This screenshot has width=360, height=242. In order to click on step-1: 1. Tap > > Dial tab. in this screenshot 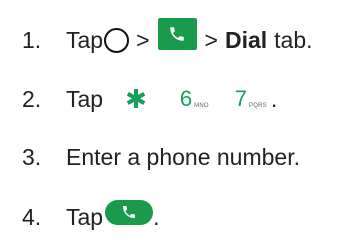, I will do `click(167, 37)`.